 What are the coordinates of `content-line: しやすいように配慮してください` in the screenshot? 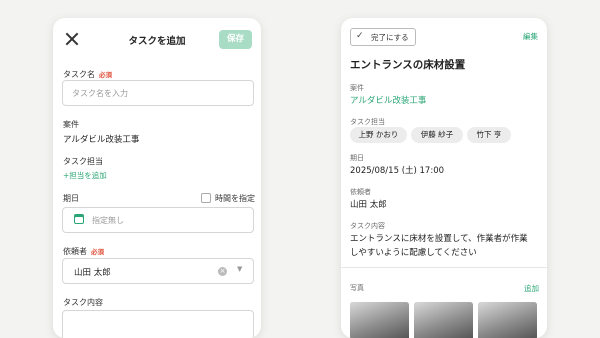 It's located at (413, 253).